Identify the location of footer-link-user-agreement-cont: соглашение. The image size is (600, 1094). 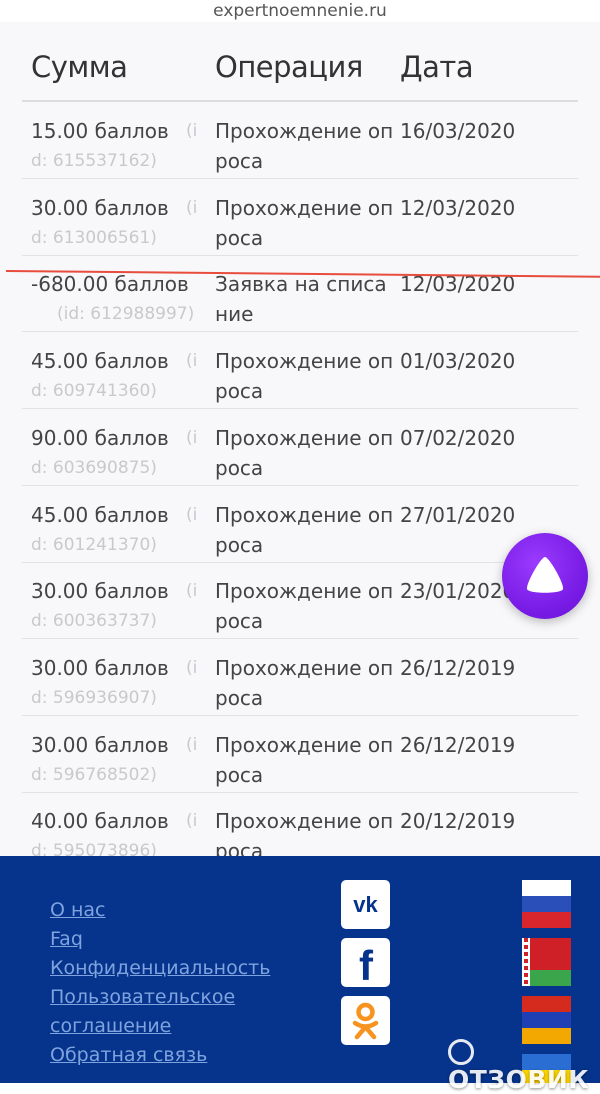
(110, 1026).